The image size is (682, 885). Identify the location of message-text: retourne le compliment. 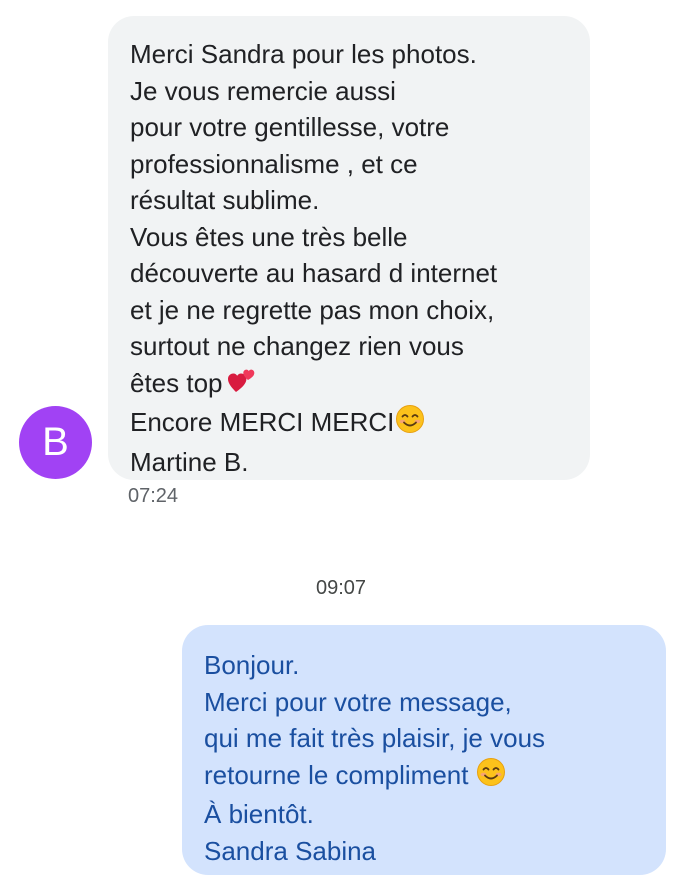
(336, 774).